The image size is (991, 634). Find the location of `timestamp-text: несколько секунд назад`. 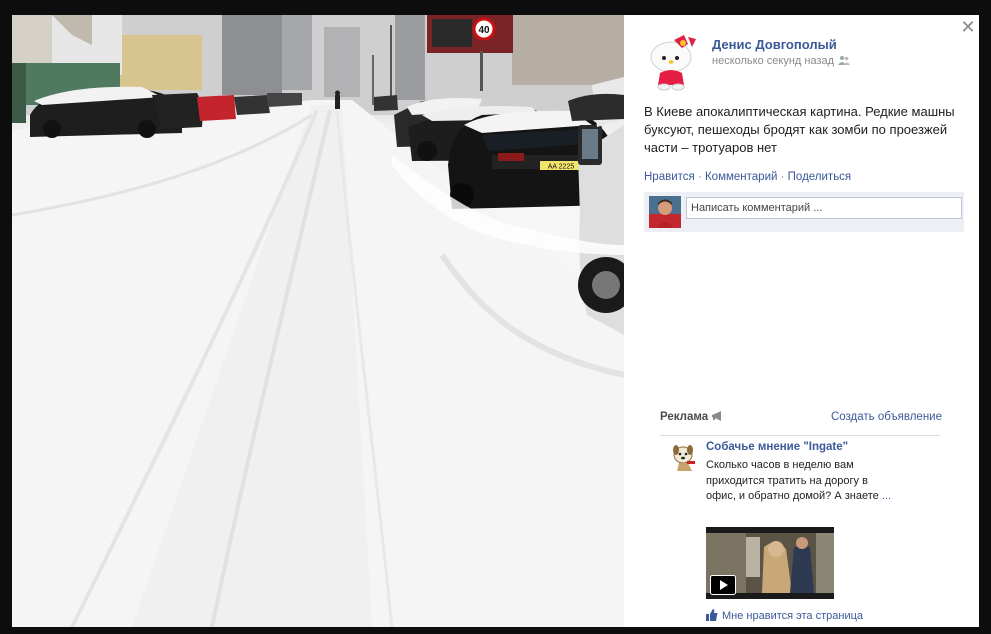

timestamp-text: несколько секунд назад is located at coordinates (773, 61).